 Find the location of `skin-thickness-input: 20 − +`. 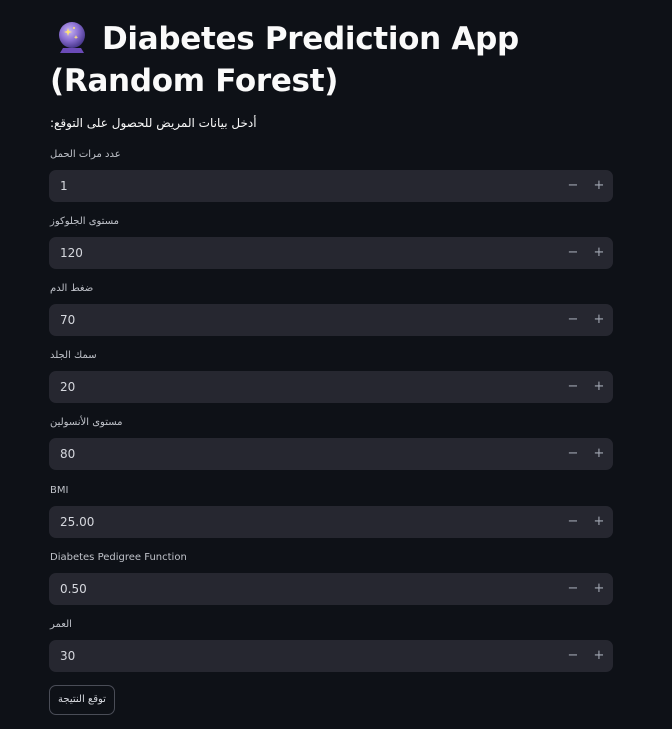

skin-thickness-input: 20 − + is located at coordinates (331, 387).